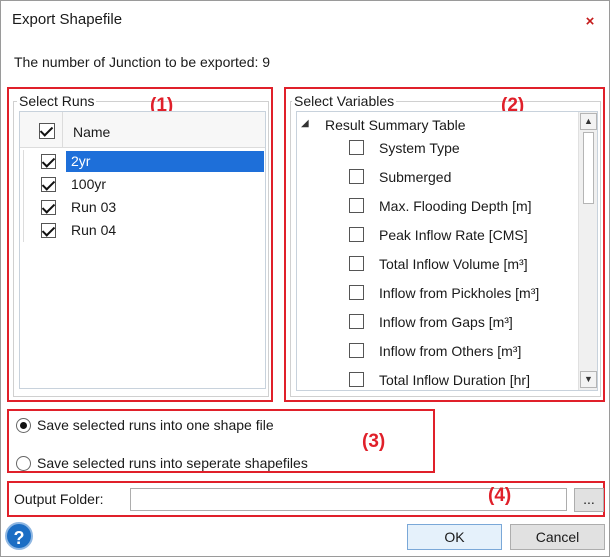 Image resolution: width=610 pixels, height=557 pixels. Describe the element at coordinates (23, 425) in the screenshot. I see `save-one-file-radio` at that location.